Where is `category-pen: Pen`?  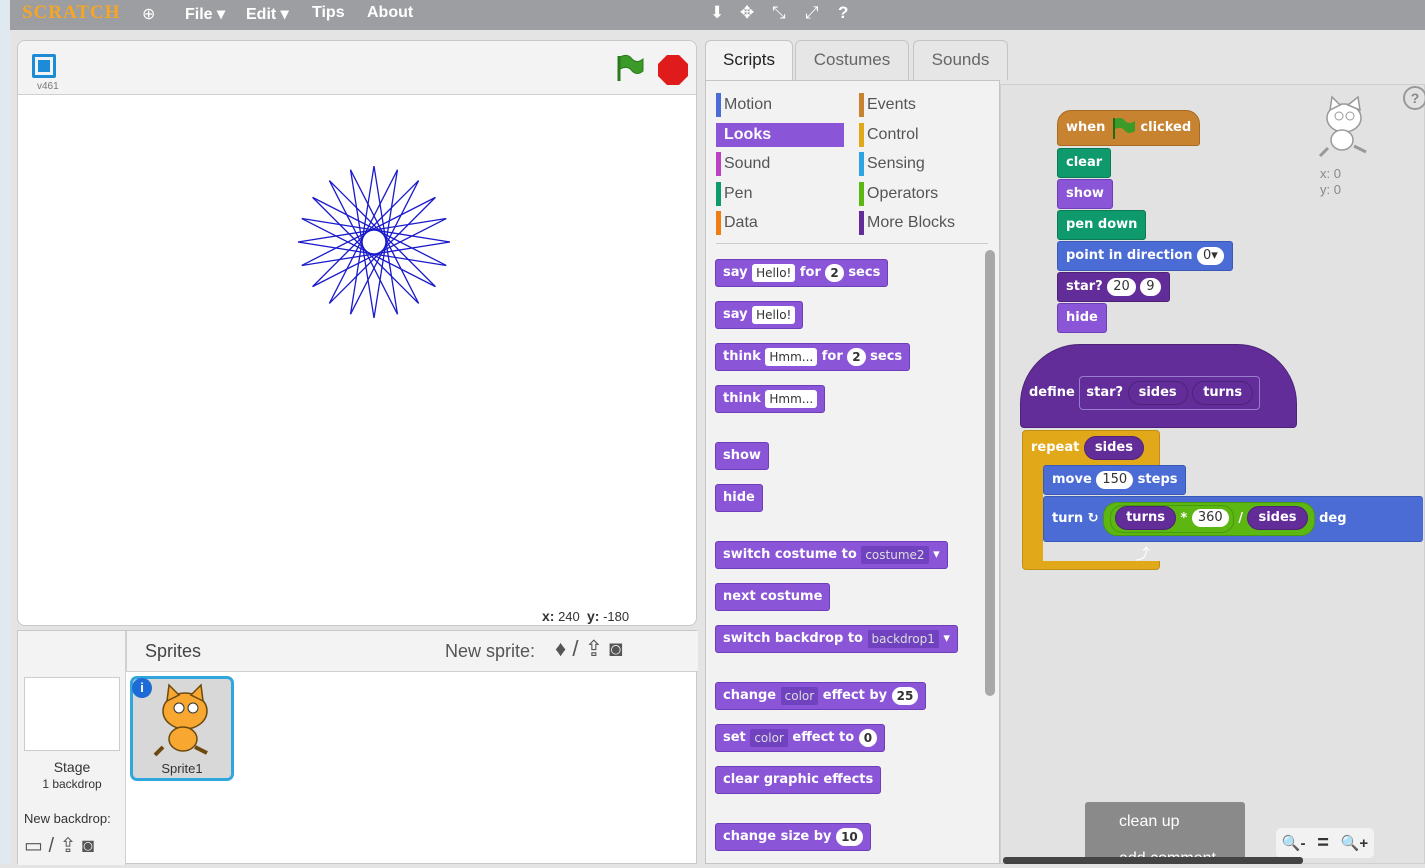
category-pen: Pen is located at coordinates (780, 193).